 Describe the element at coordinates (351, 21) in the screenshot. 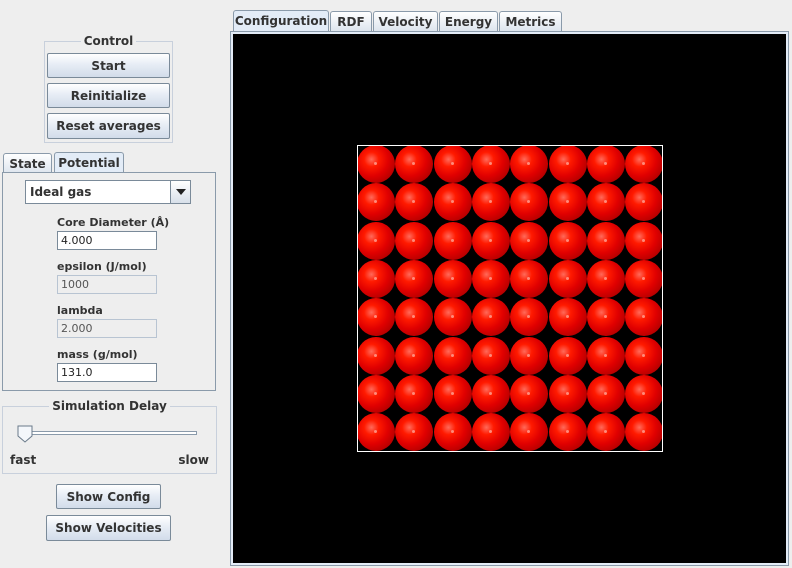

I see `tab-rdf: RDF` at that location.